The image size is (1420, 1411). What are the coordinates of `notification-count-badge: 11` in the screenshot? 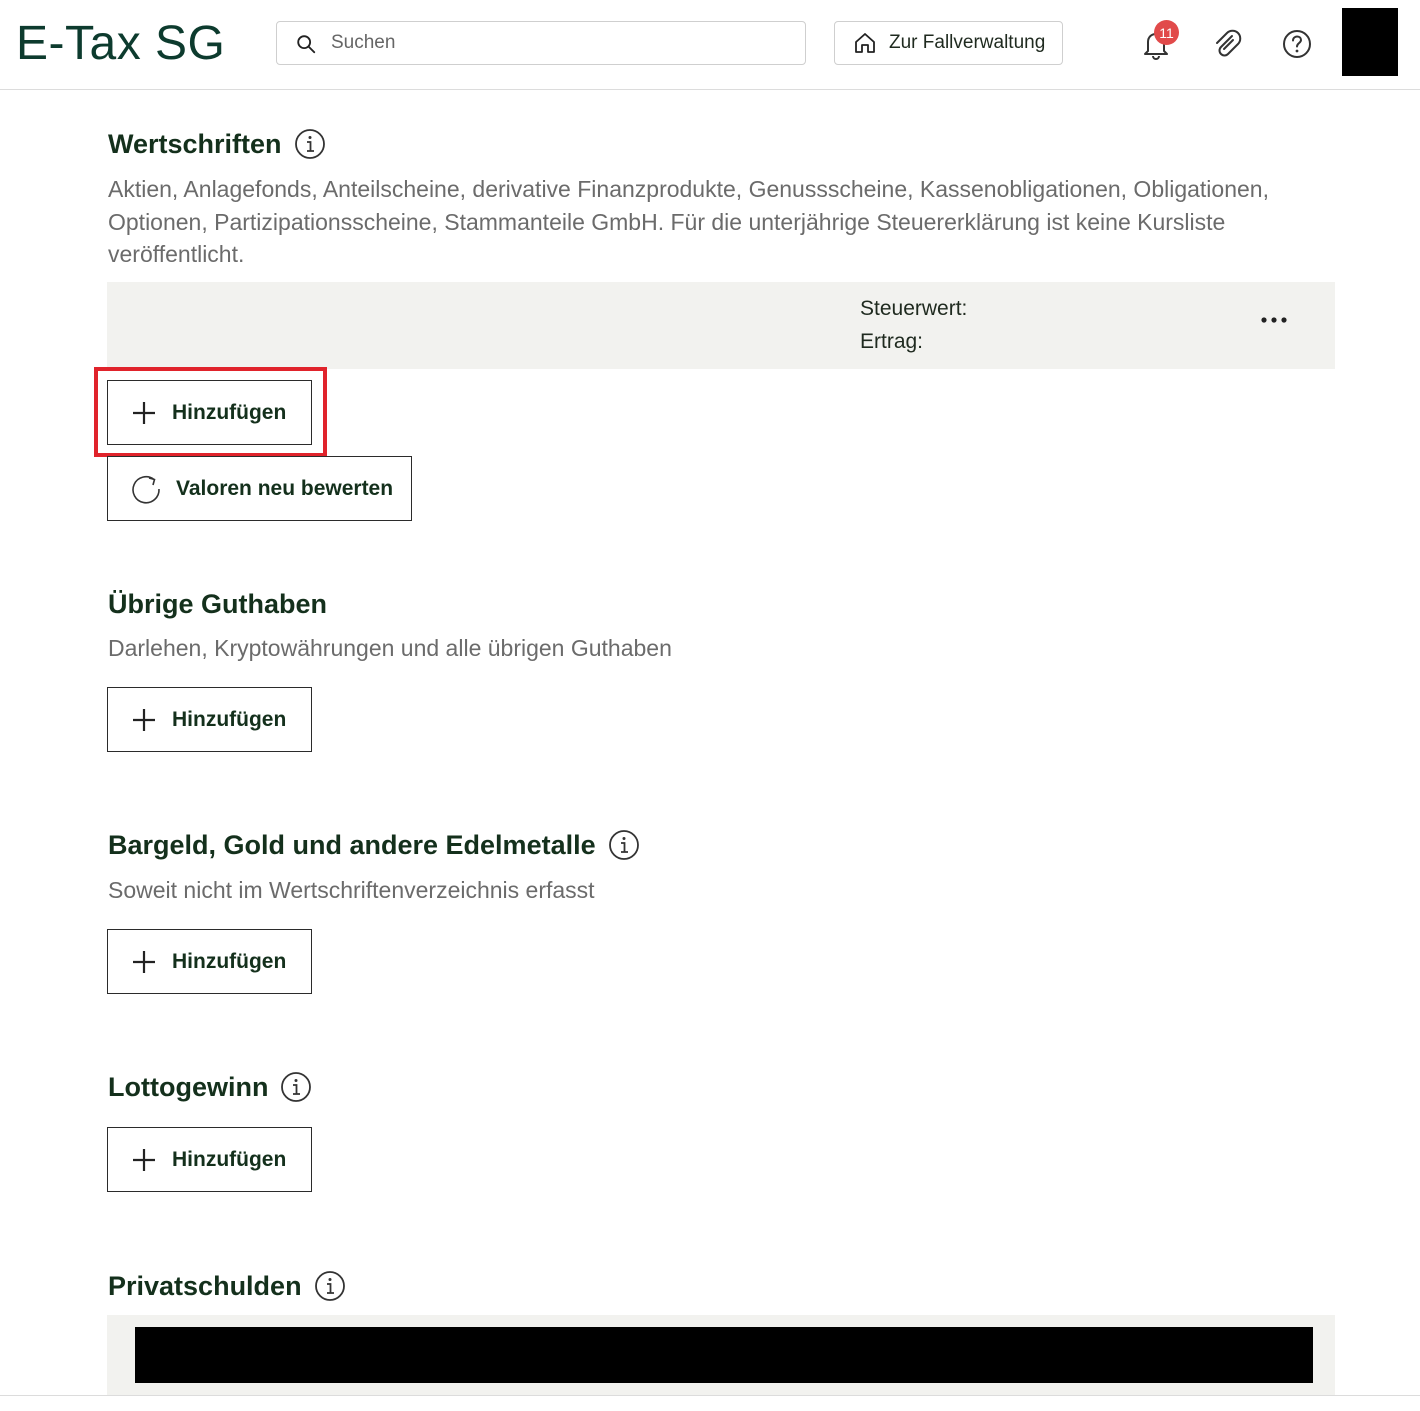 It's located at (1166, 32).